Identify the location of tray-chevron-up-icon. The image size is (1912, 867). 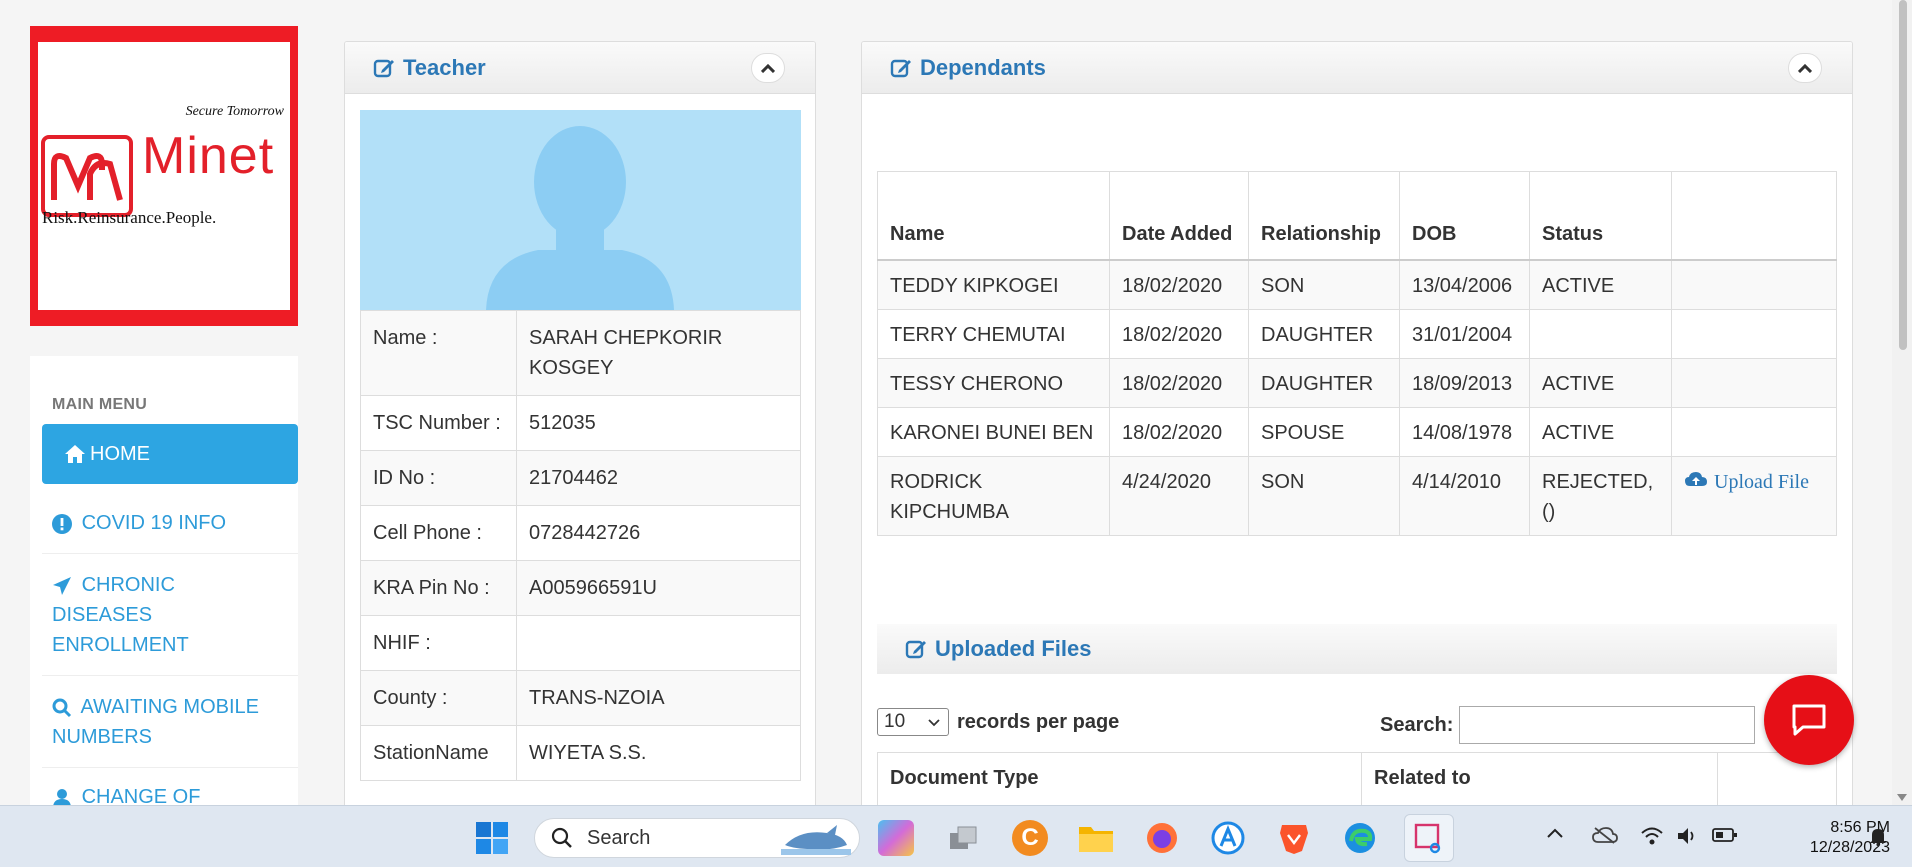
(1555, 835).